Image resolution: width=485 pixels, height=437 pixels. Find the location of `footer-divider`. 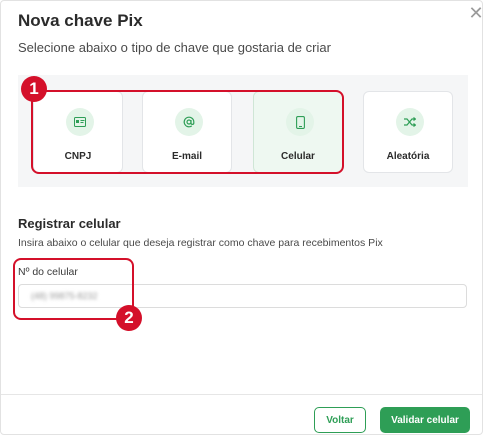

footer-divider is located at coordinates (241, 394).